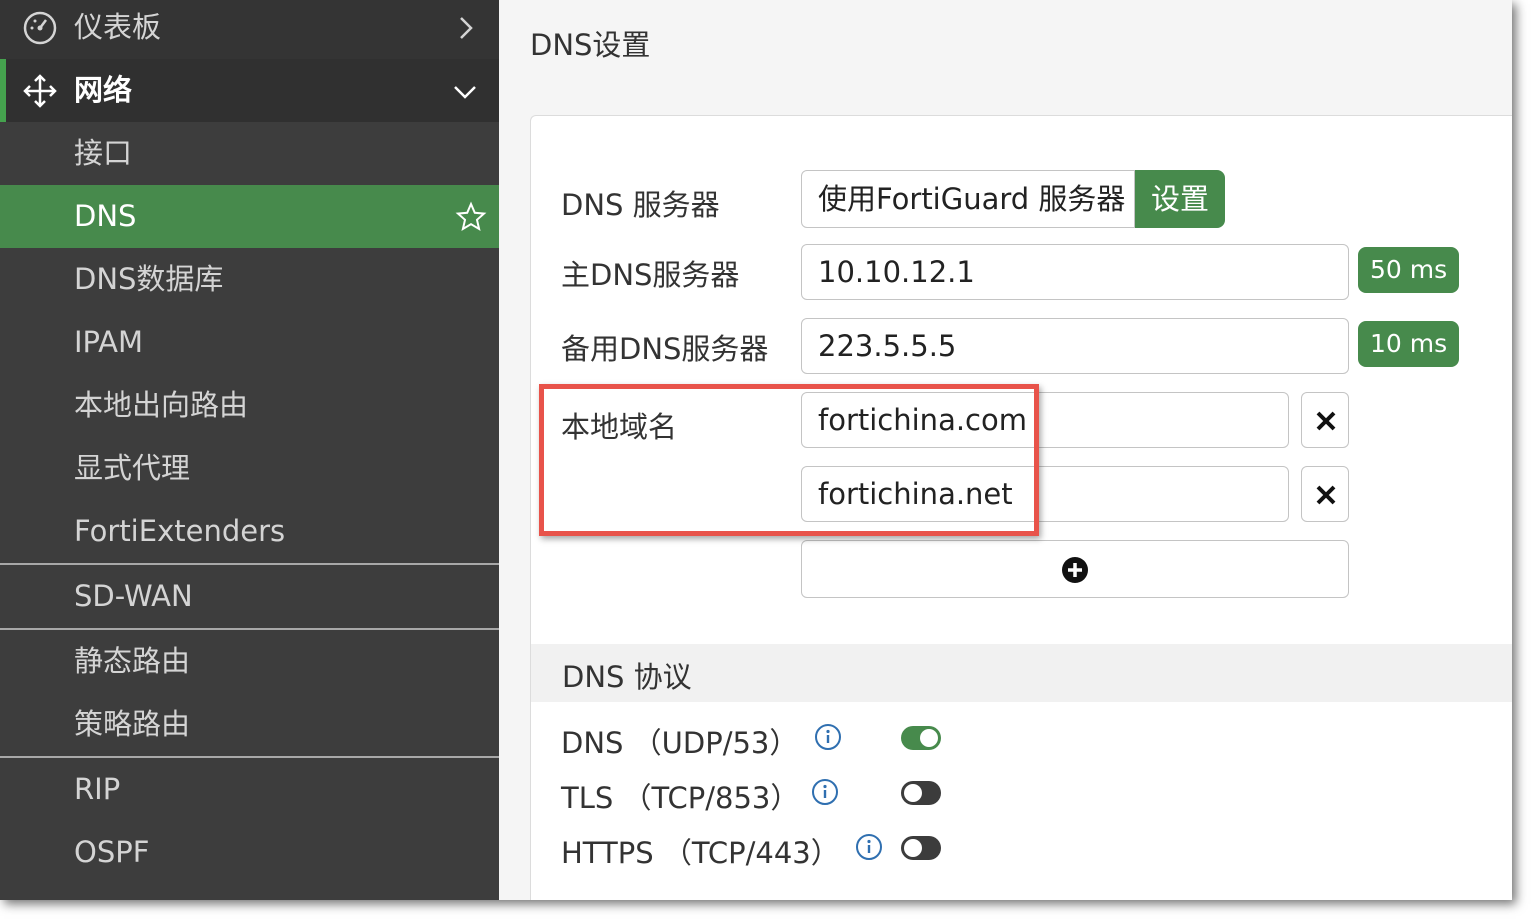 This screenshot has width=1532, height=920. Describe the element at coordinates (109, 342) in the screenshot. I see `sidebar-item-label: IPAM` at that location.